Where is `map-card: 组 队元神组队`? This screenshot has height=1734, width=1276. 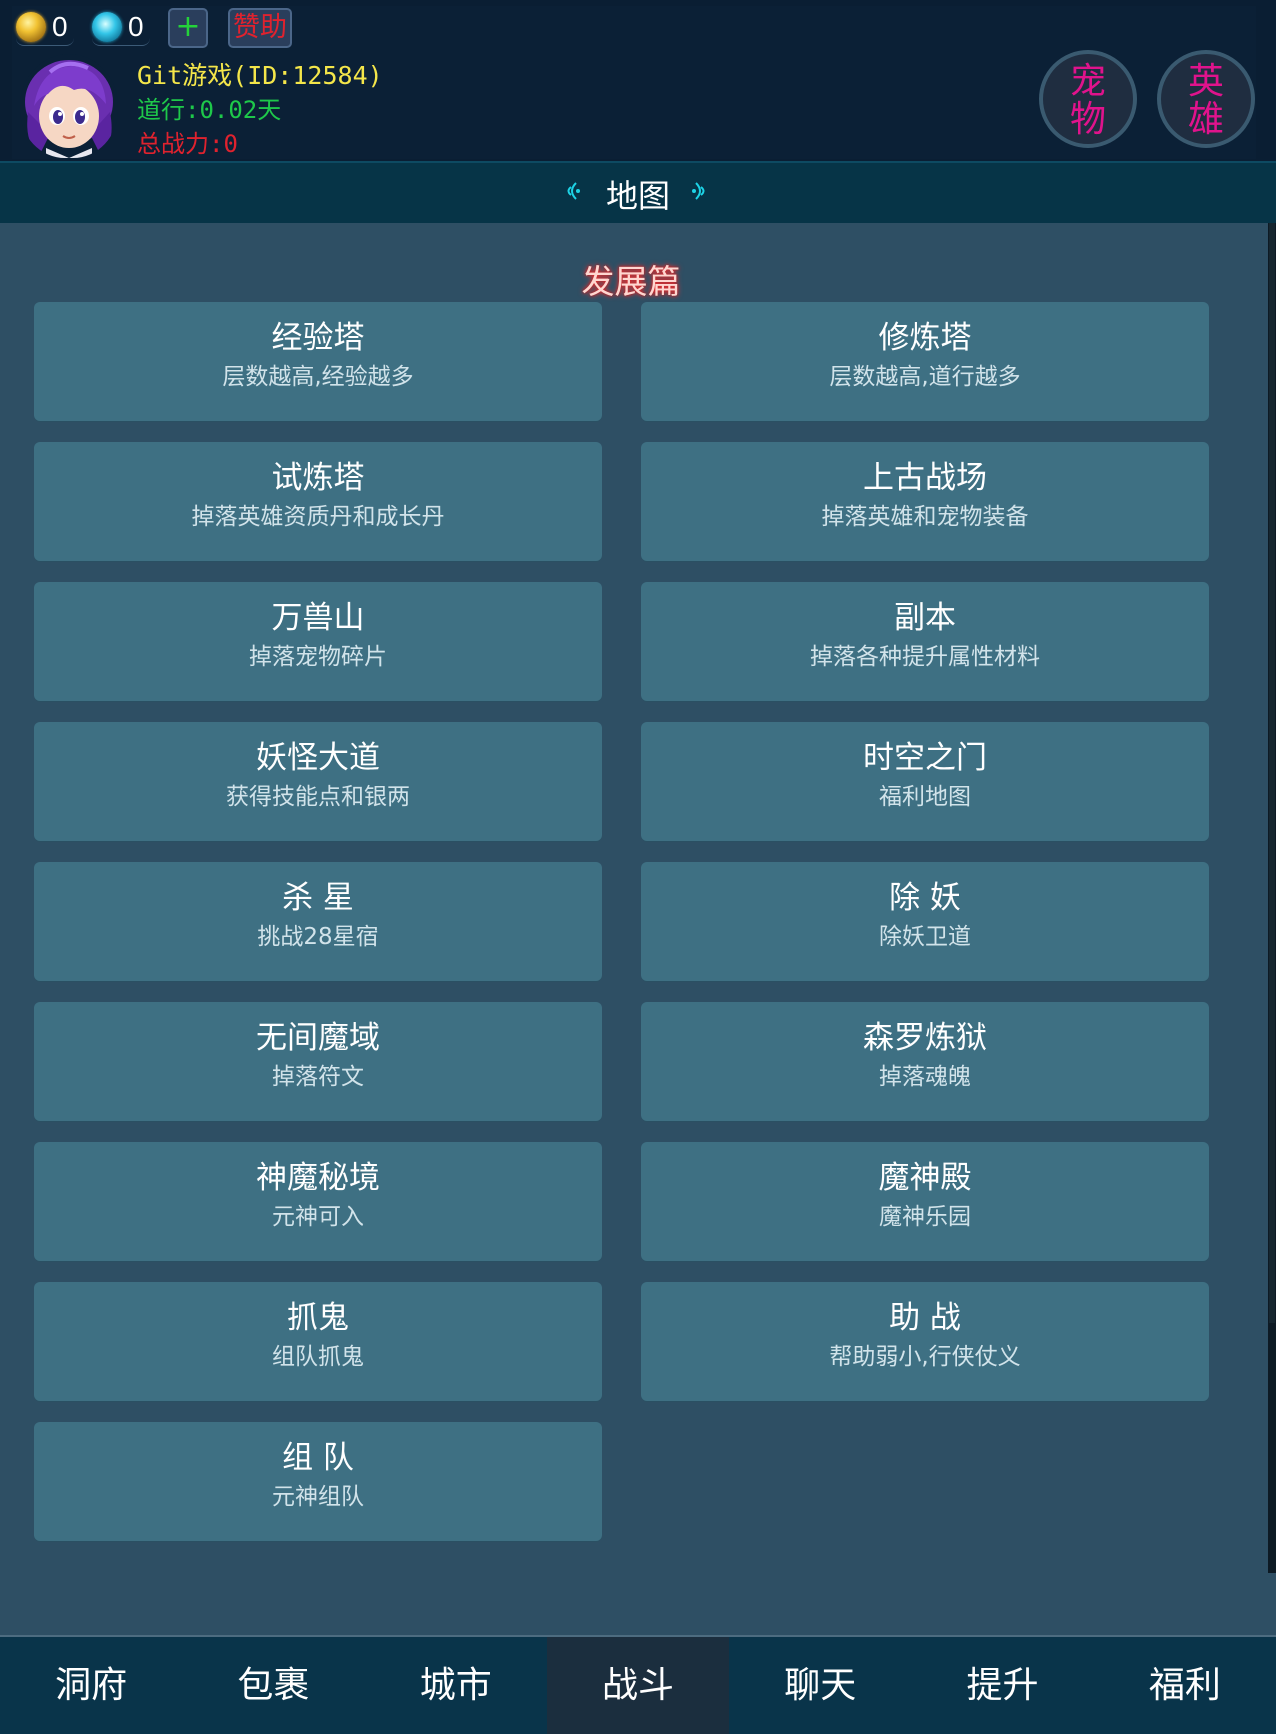
map-card: 组 队元神组队 is located at coordinates (318, 1481).